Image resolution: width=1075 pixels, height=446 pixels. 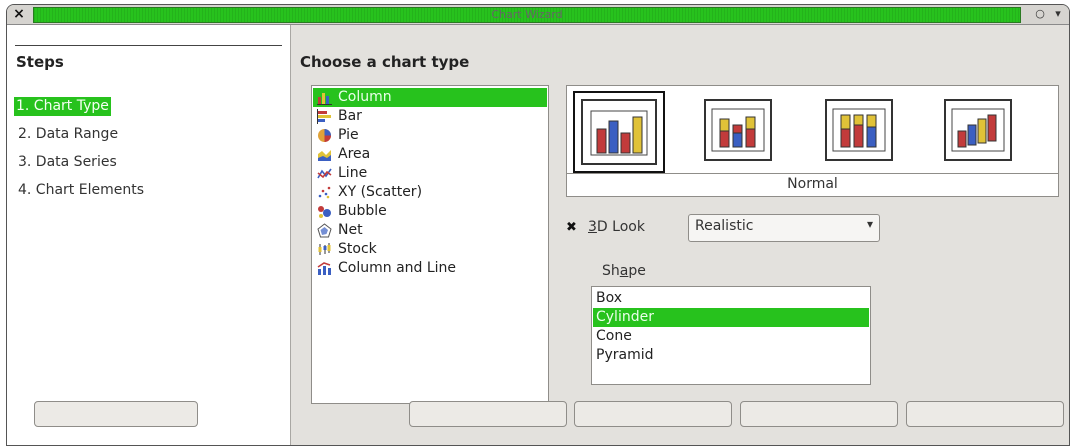 What do you see at coordinates (350, 230) in the screenshot?
I see `chart-type-label: Net` at bounding box center [350, 230].